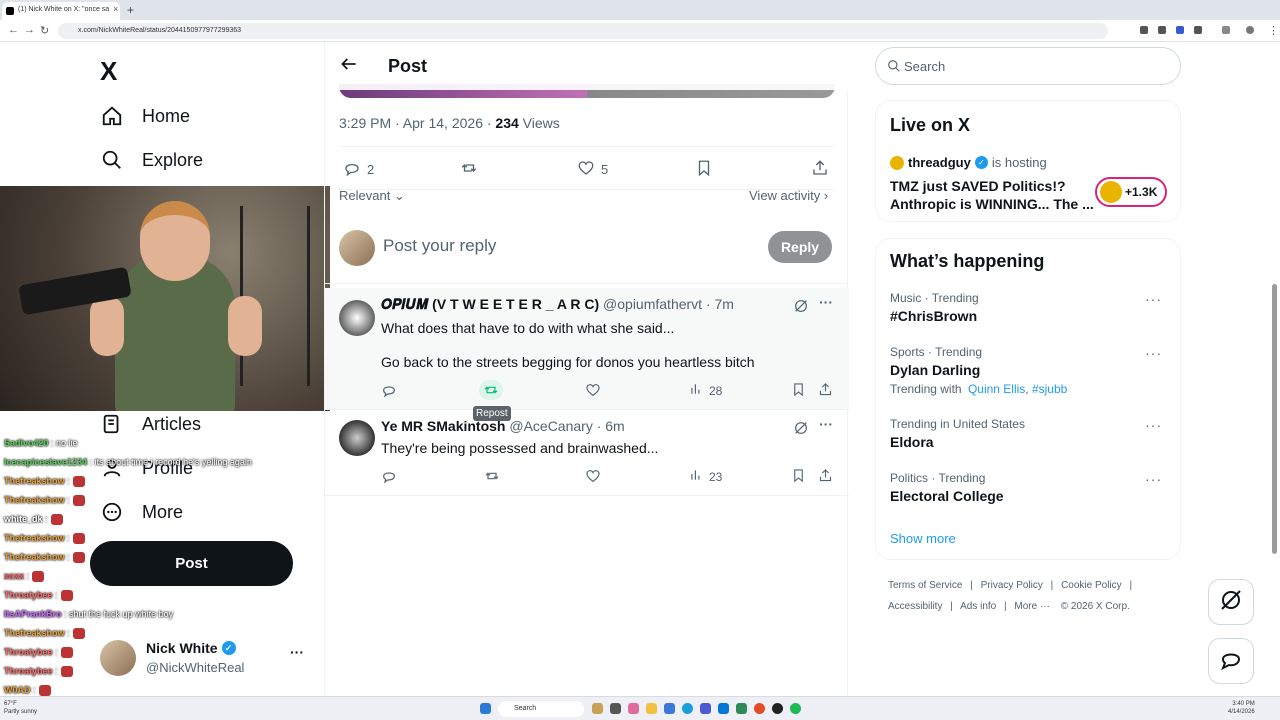  I want to click on reply-input: Post your reply, so click(439, 246).